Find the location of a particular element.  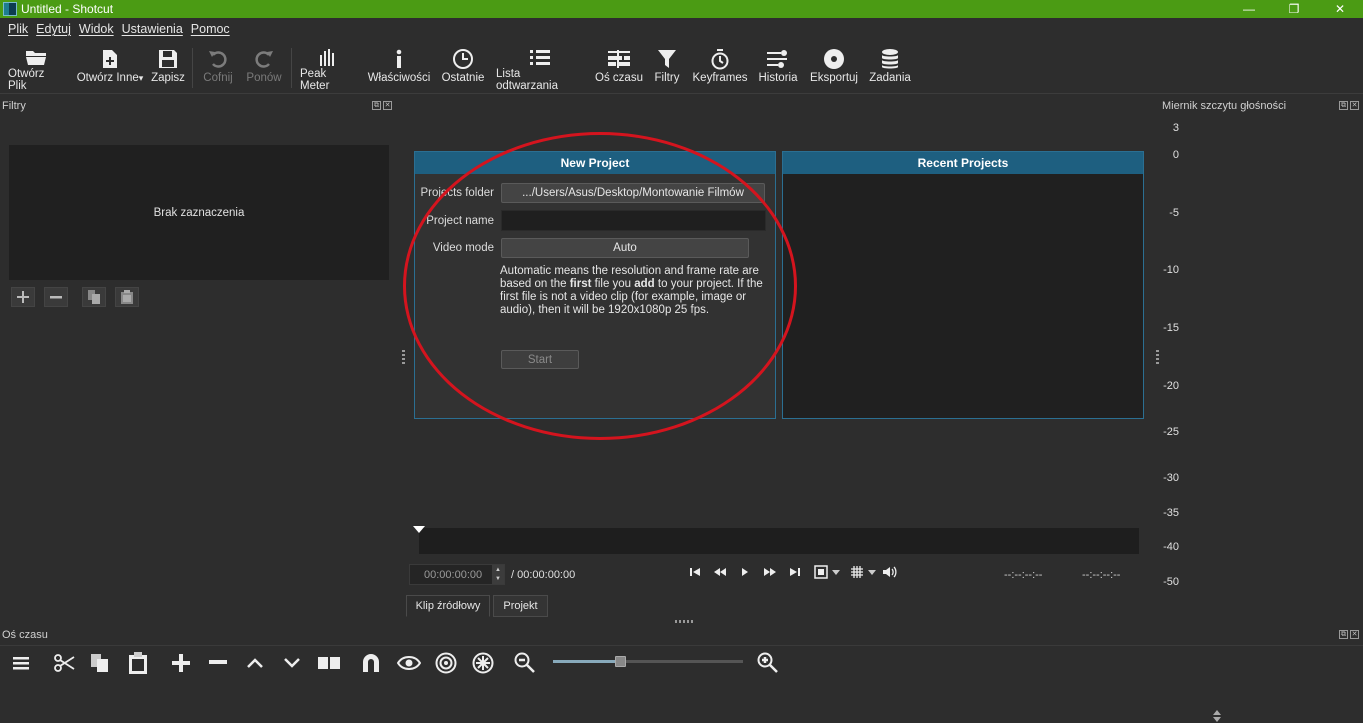

redo-button: Ponów is located at coordinates (264, 69).